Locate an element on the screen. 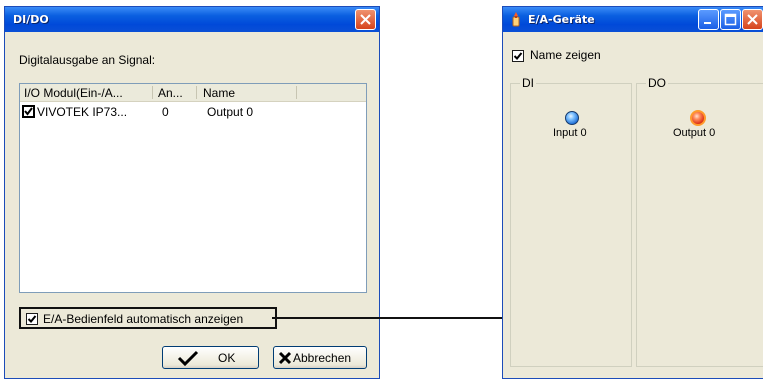  table-row: VIVOTEK IP73... 0 Output 0 is located at coordinates (193, 112).